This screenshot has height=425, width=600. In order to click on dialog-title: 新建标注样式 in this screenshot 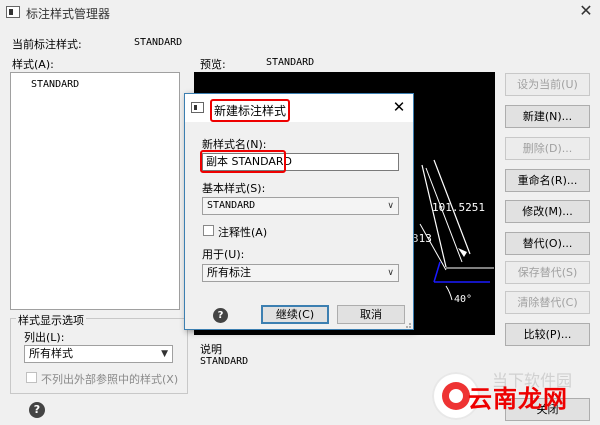, I will do `click(250, 110)`.